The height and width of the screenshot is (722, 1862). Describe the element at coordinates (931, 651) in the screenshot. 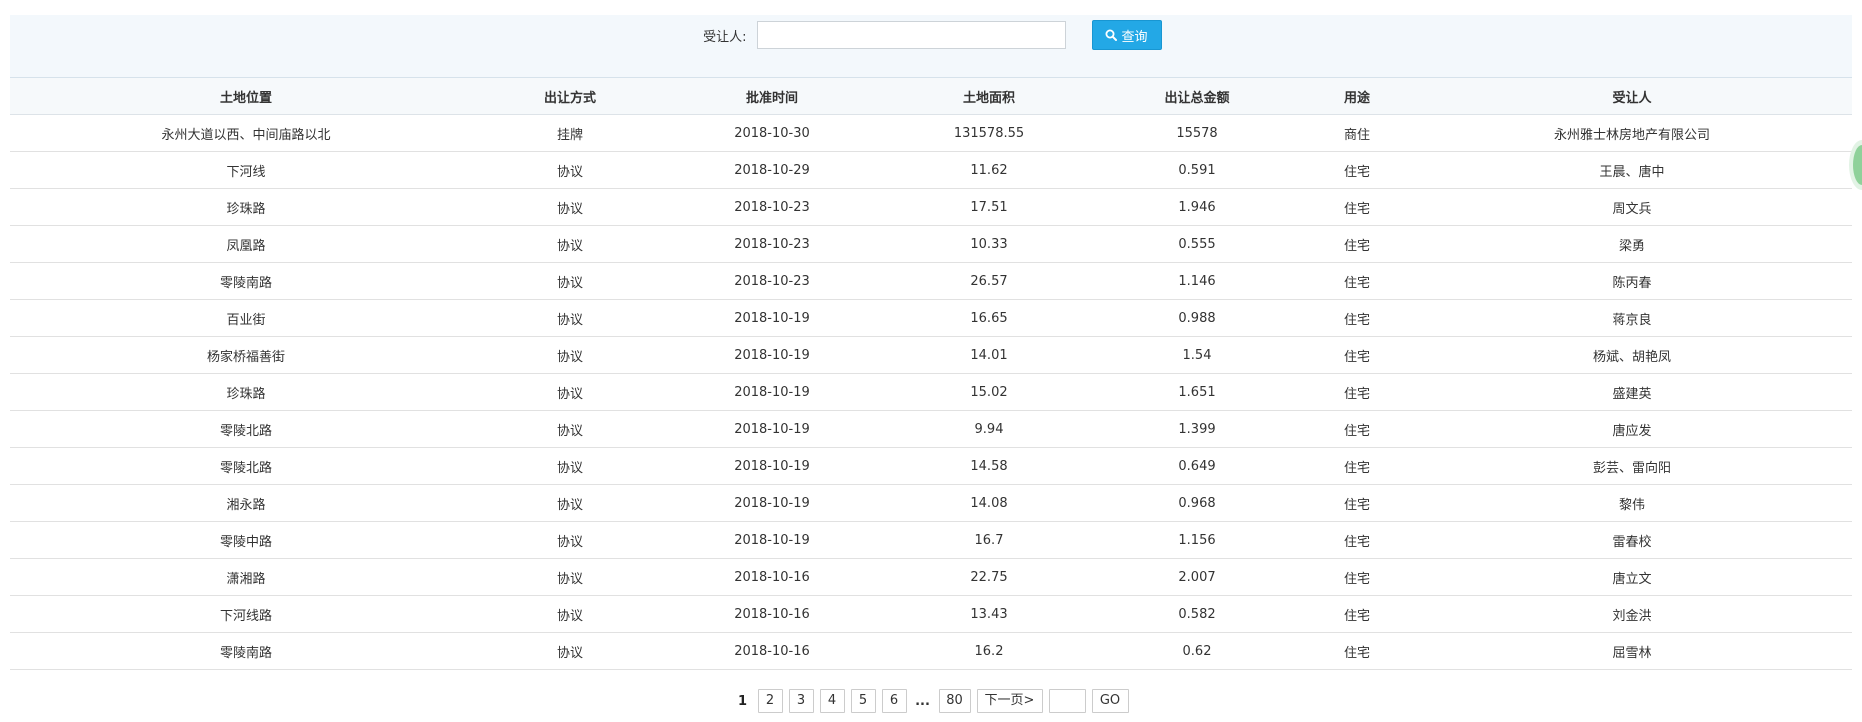

I see `table-row: 零陵南路 协议 2018-10-16 16.2 0.62 住宅 屈雪林` at that location.